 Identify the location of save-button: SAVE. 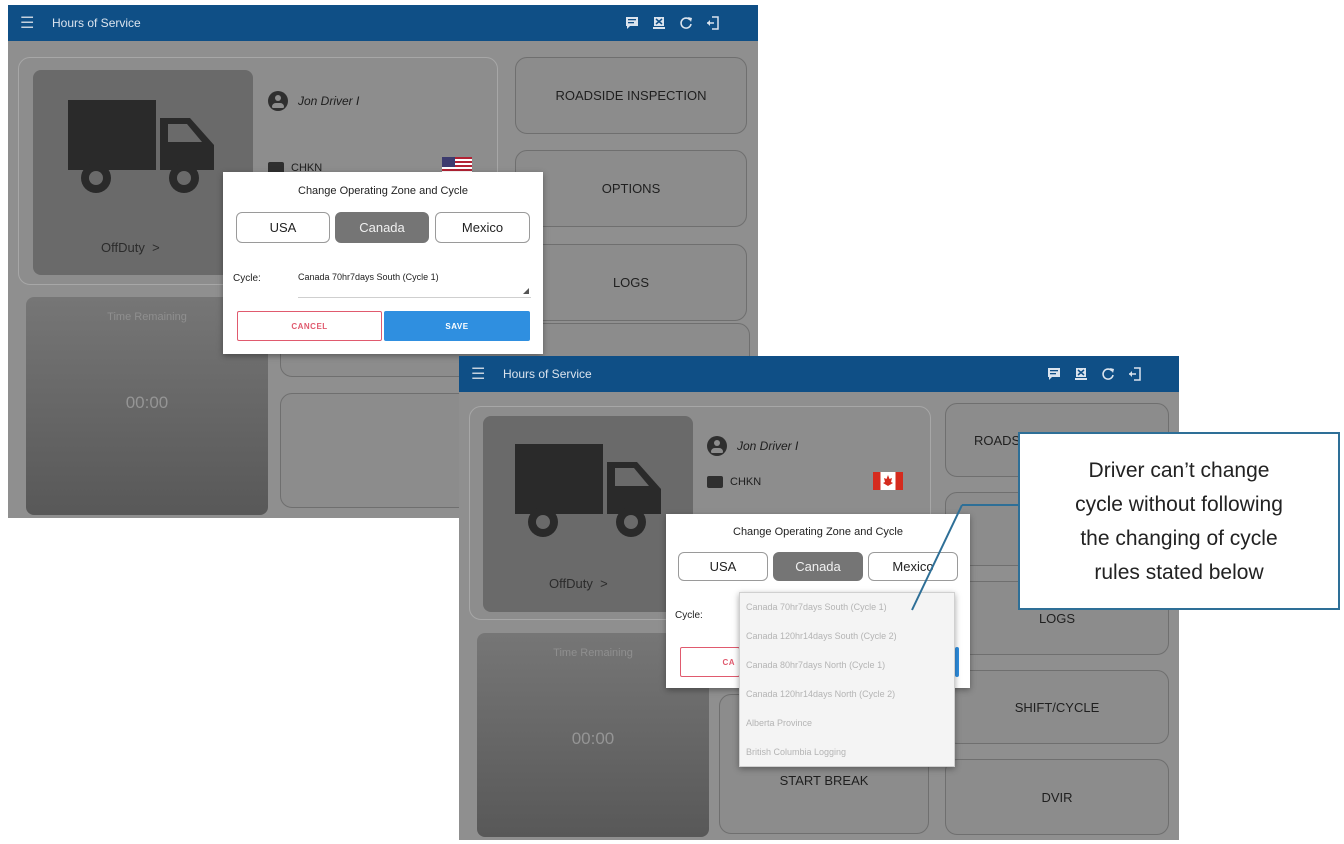
(457, 326).